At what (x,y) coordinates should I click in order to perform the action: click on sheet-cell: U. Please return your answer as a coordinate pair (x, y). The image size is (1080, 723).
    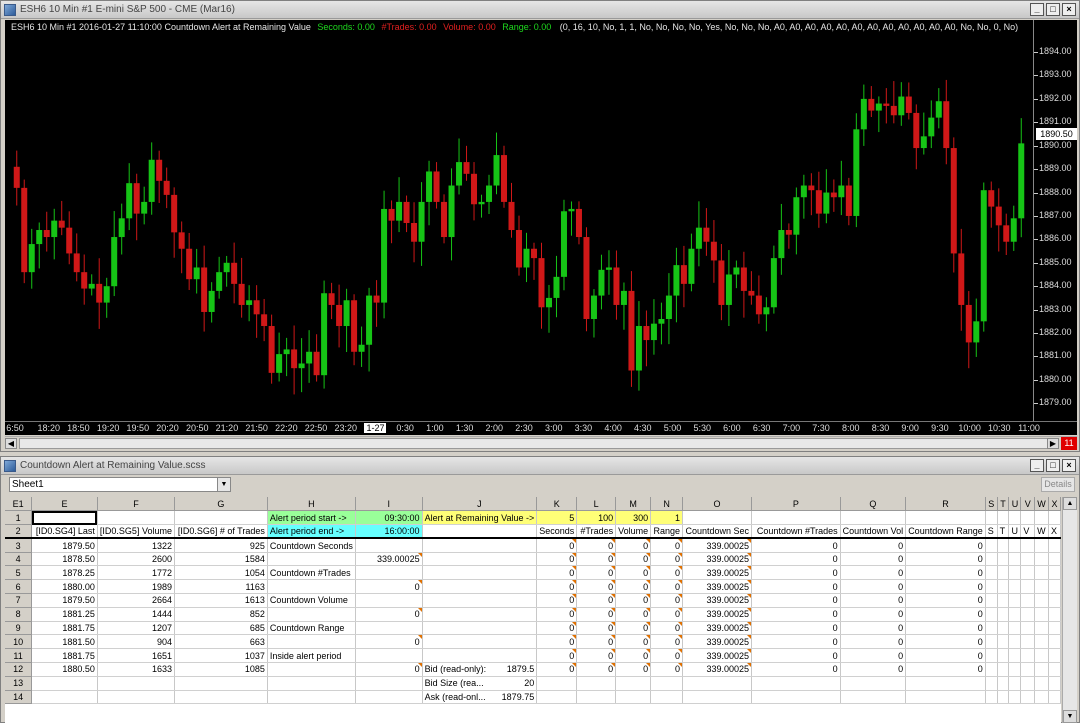
    Looking at the image, I should click on (1015, 532).